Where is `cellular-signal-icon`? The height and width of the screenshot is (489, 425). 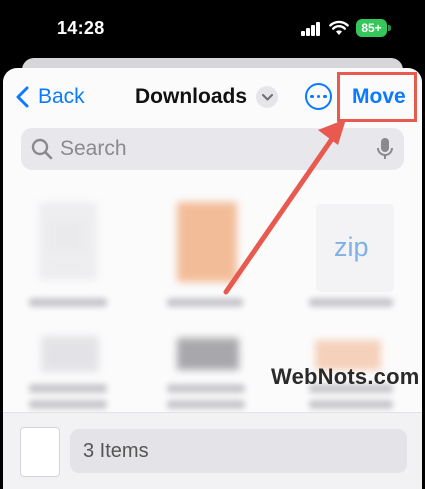
cellular-signal-icon is located at coordinates (311, 29).